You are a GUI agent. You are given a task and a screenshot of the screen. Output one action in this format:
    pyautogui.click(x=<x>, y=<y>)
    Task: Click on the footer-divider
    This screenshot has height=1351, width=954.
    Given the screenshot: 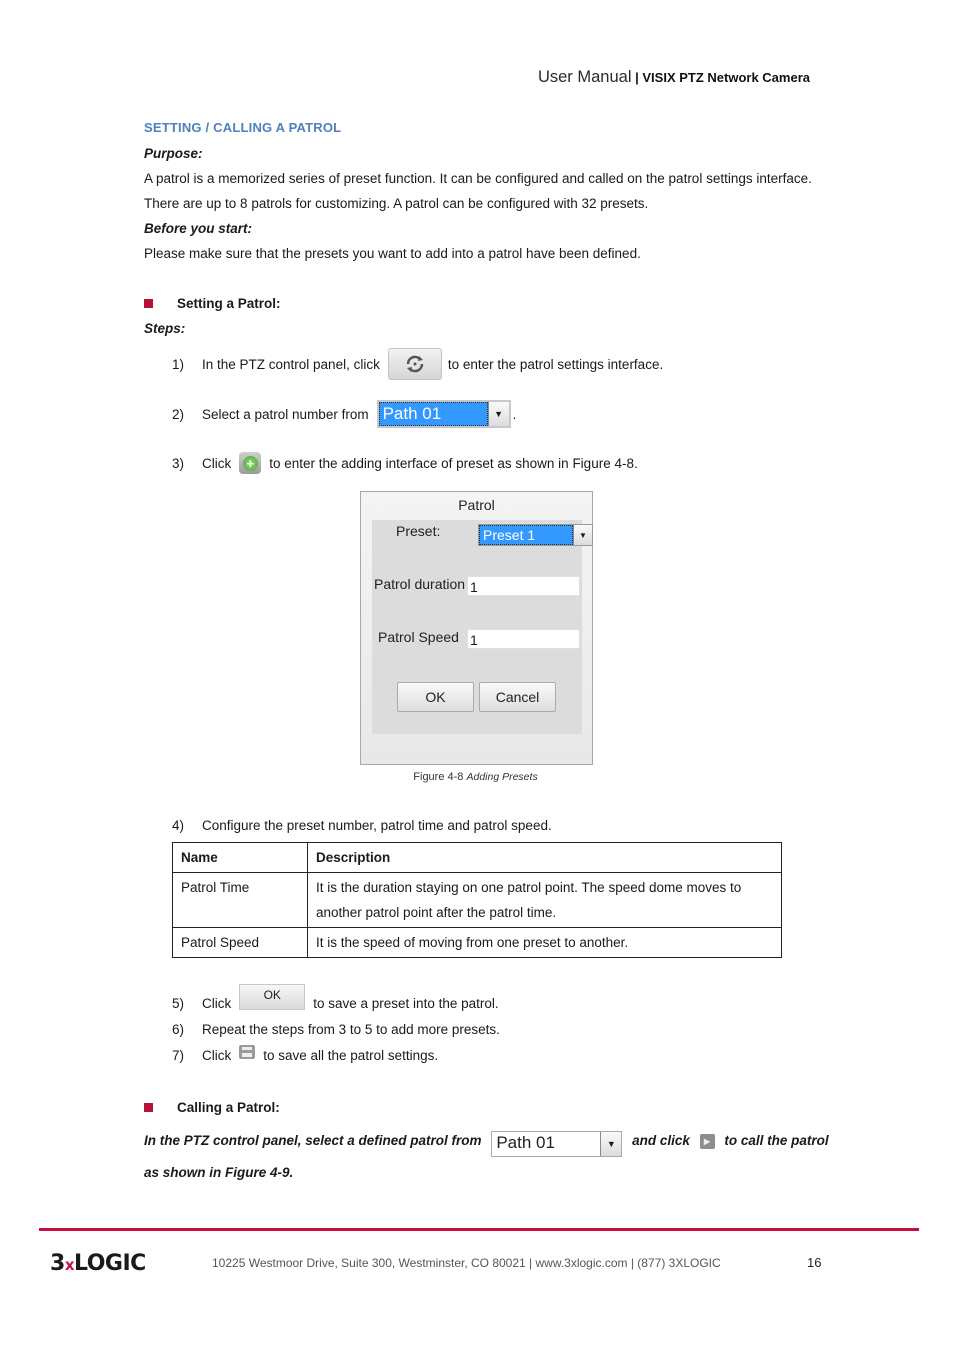 What is the action you would take?
    pyautogui.click(x=479, y=1229)
    